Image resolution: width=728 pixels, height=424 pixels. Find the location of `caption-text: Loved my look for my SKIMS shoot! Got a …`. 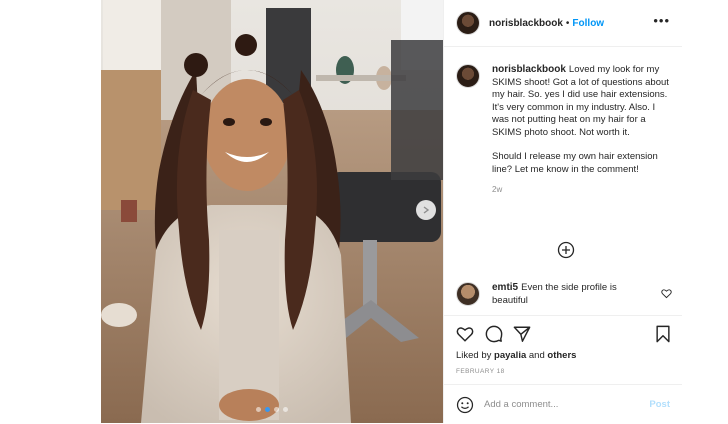

caption-text: Loved my look for my SKIMS shoot! Got a … is located at coordinates (580, 101).